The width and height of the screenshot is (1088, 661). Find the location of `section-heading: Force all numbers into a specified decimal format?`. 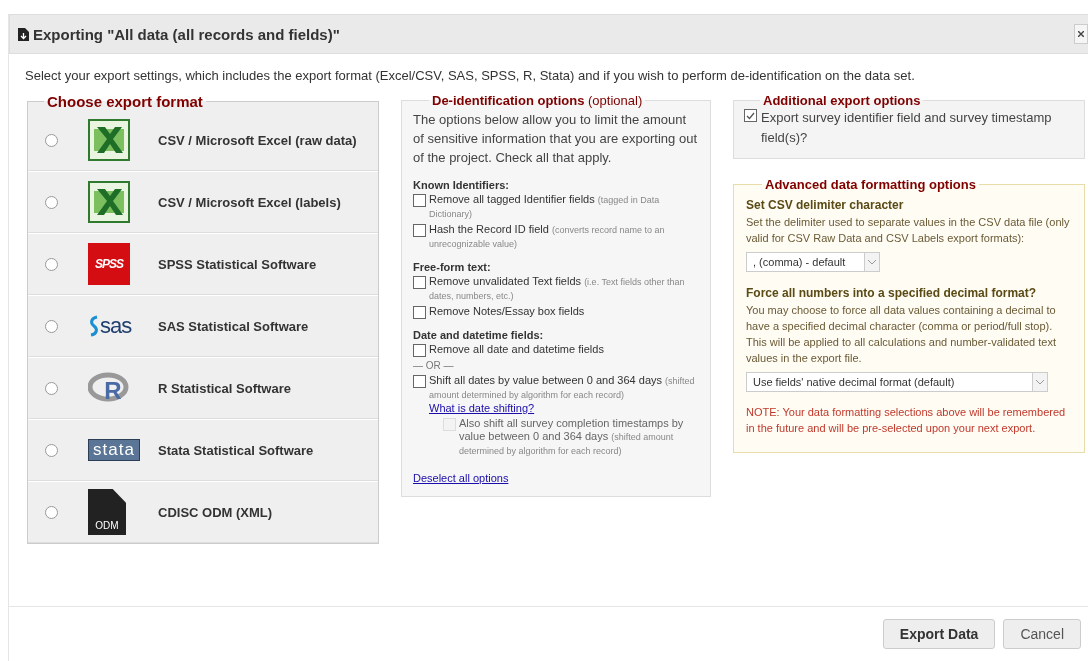

section-heading: Force all numbers into a specified decimal format? is located at coordinates (892, 293).